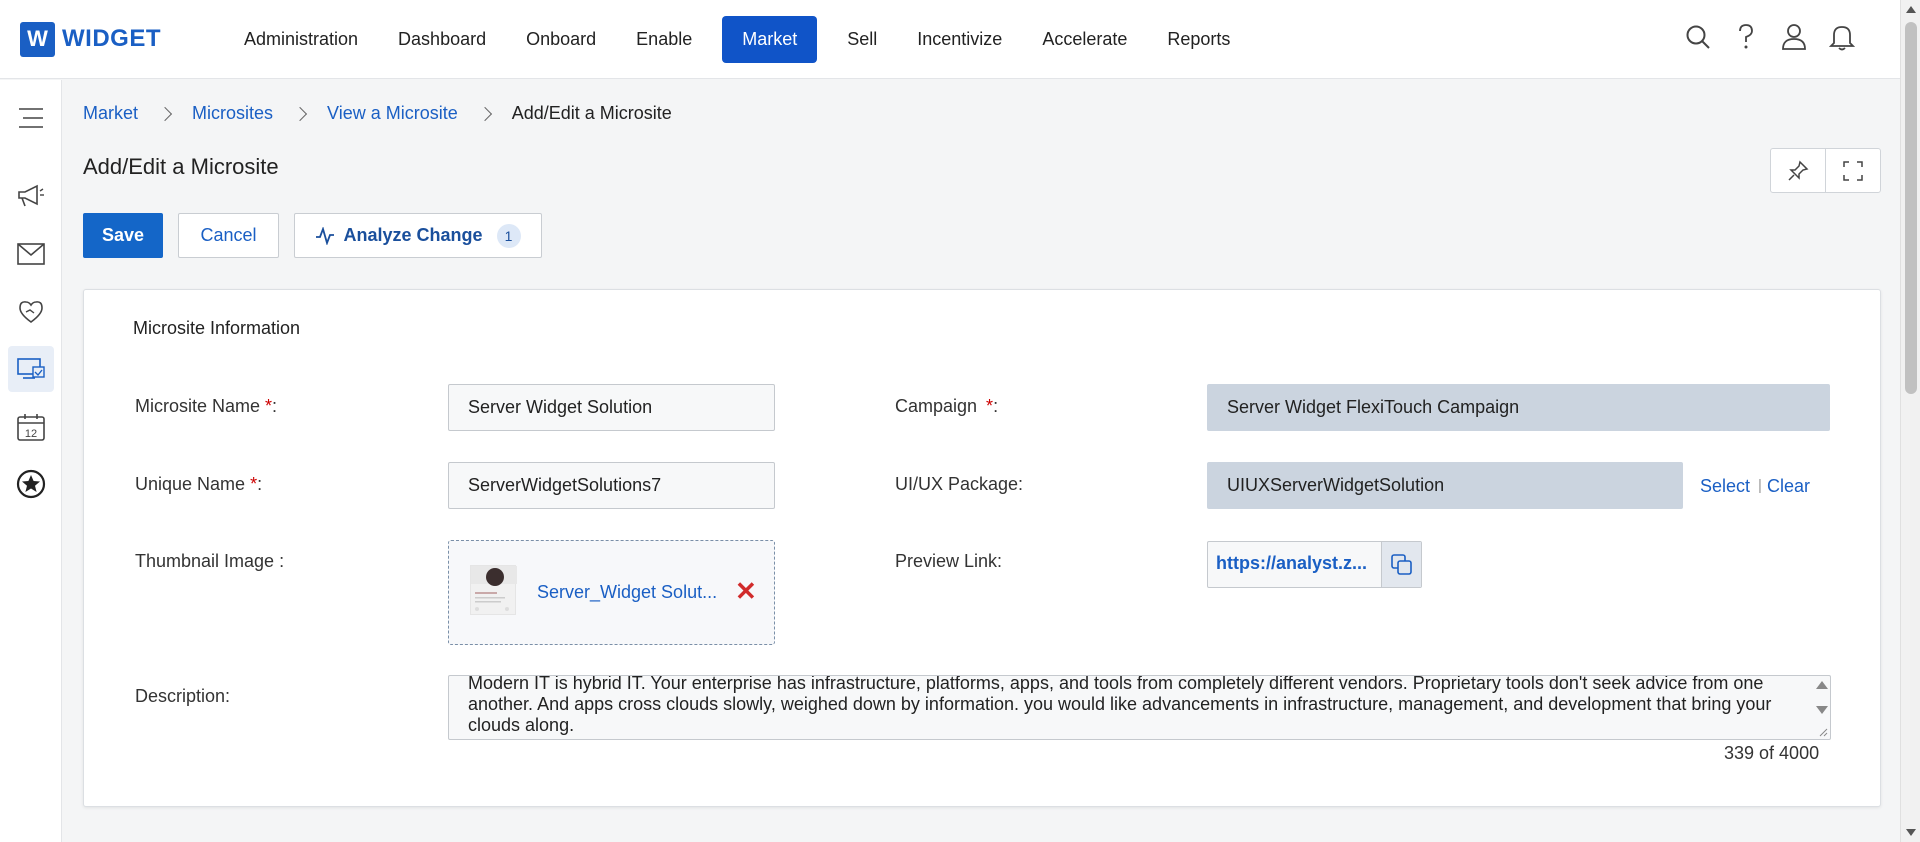 The height and width of the screenshot is (842, 1920). I want to click on remove-thumbnail-icon: ✕, so click(746, 591).